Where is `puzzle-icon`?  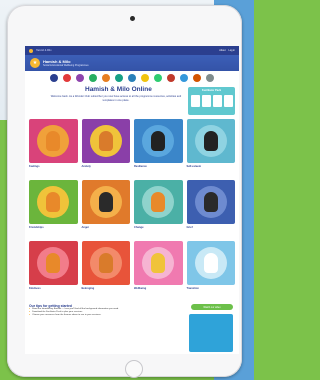 puzzle-icon is located at coordinates (119, 78).